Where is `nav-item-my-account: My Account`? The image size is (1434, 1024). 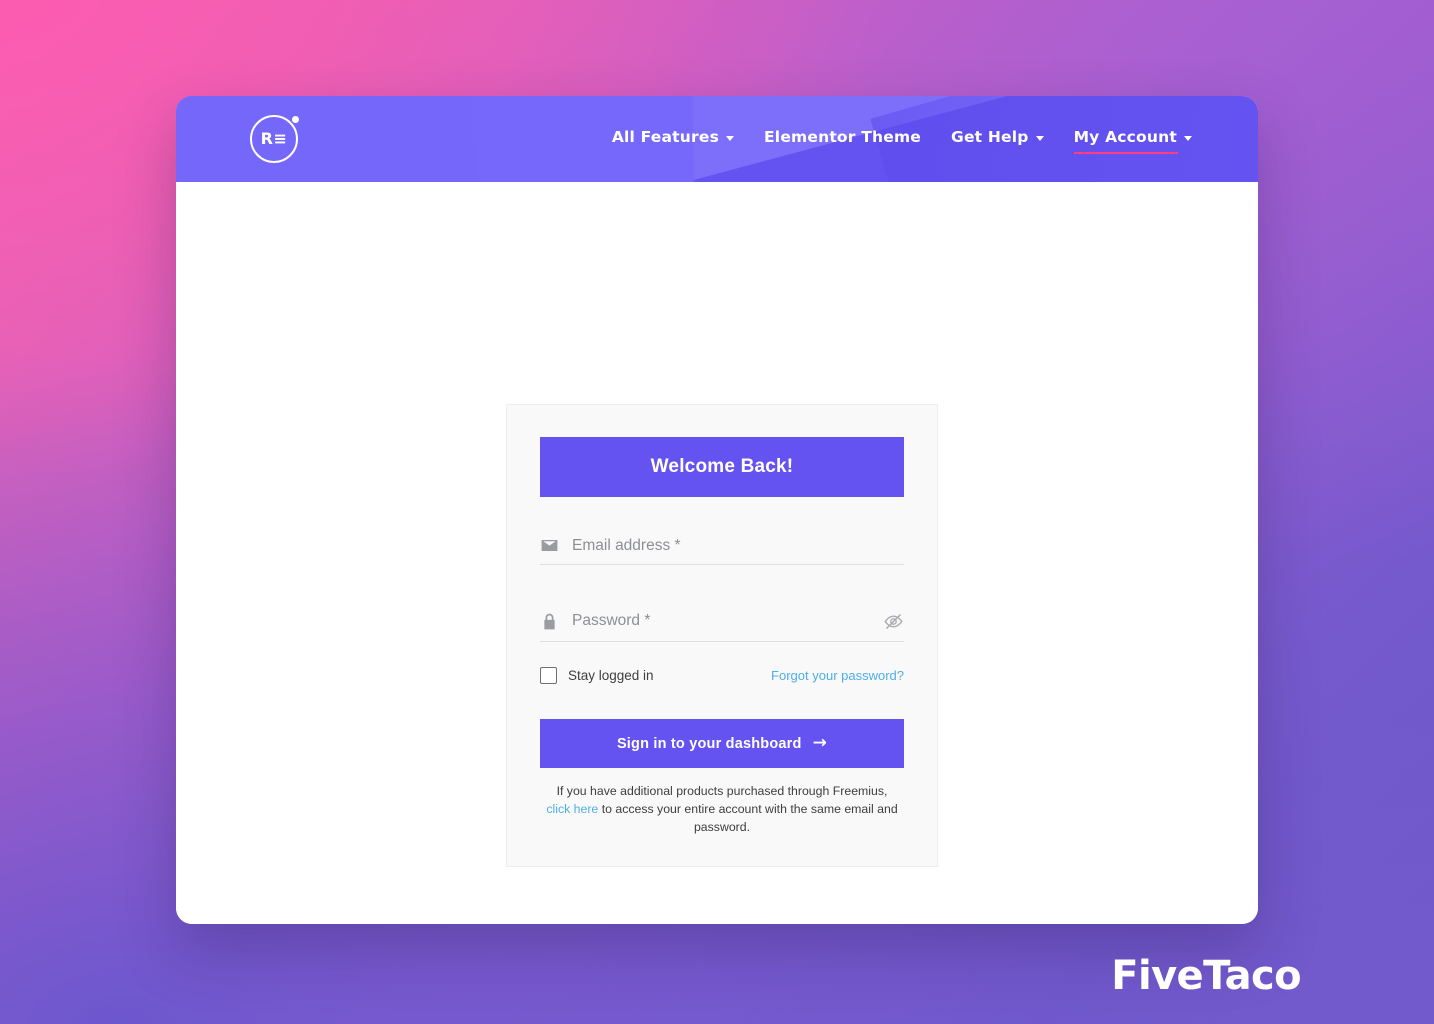
nav-item-my-account: My Account is located at coordinates (1132, 141).